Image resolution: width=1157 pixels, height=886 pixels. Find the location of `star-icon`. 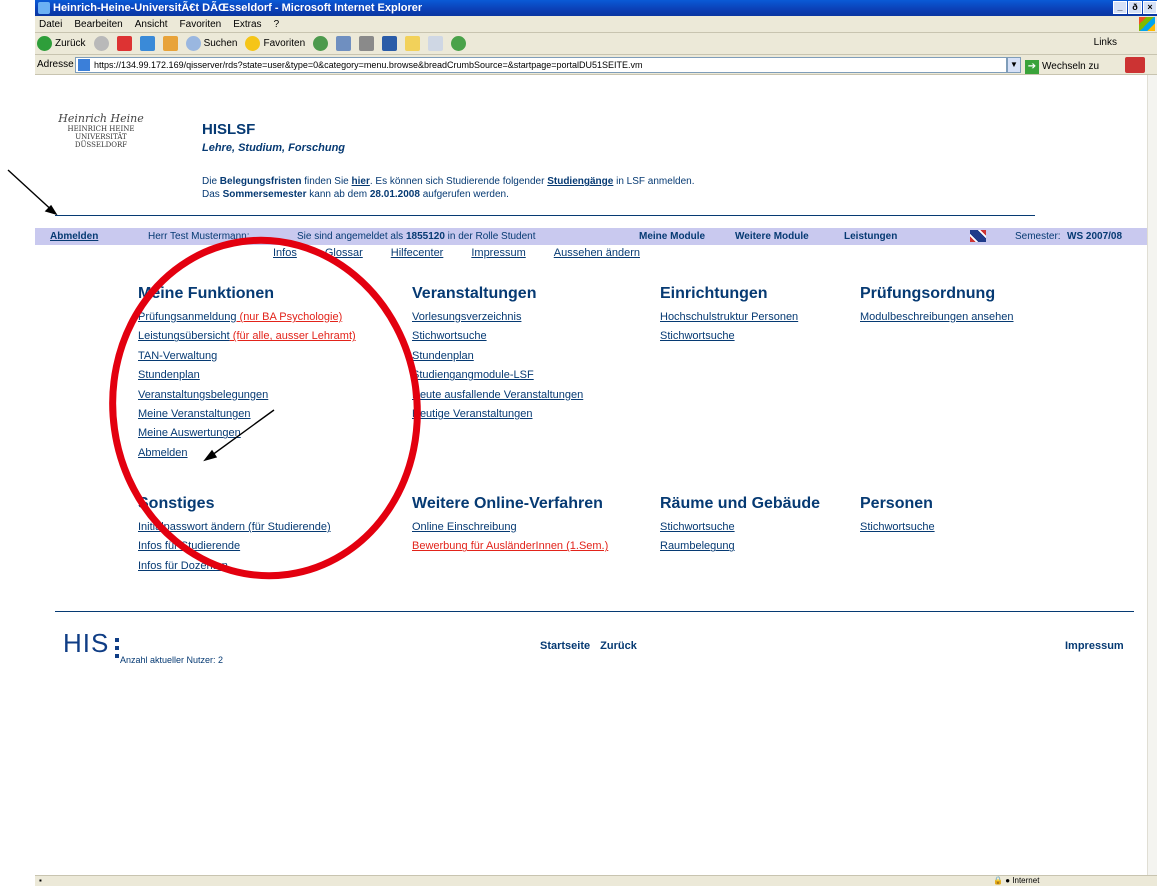

star-icon is located at coordinates (253, 43).